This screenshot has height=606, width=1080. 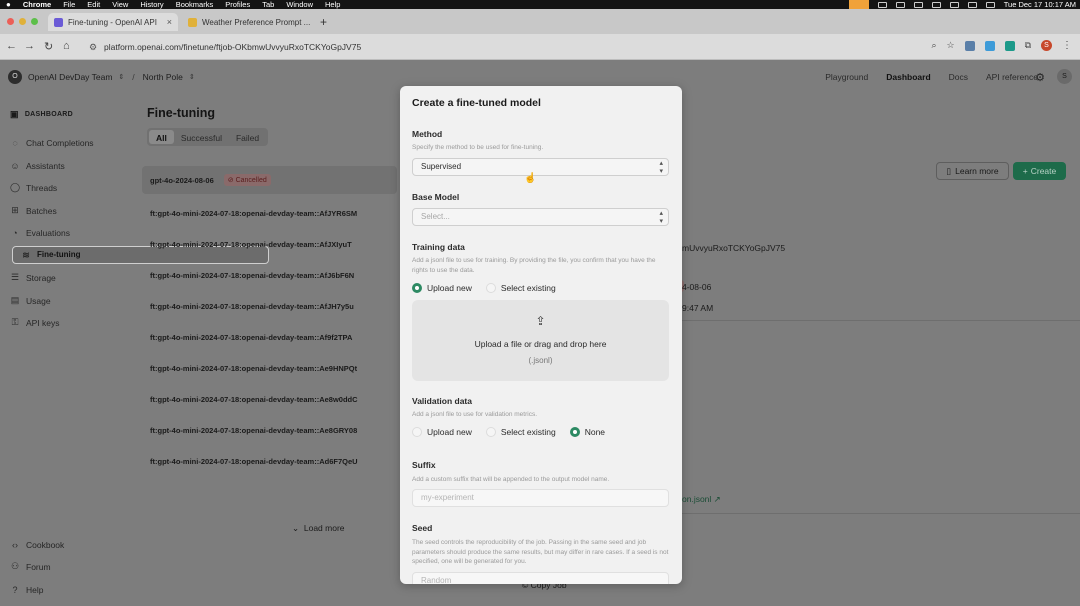 I want to click on filter-failed: Failed, so click(x=247, y=137).